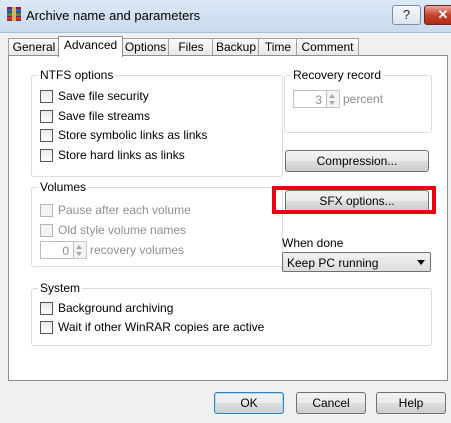  What do you see at coordinates (249, 403) in the screenshot?
I see `ok-button: OK` at bounding box center [249, 403].